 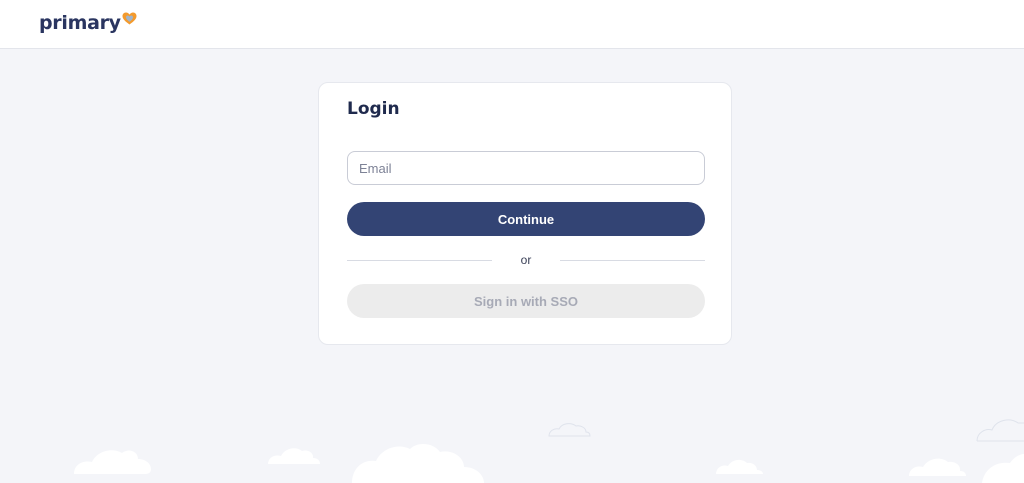 What do you see at coordinates (373, 109) in the screenshot?
I see `login-title: Login` at bounding box center [373, 109].